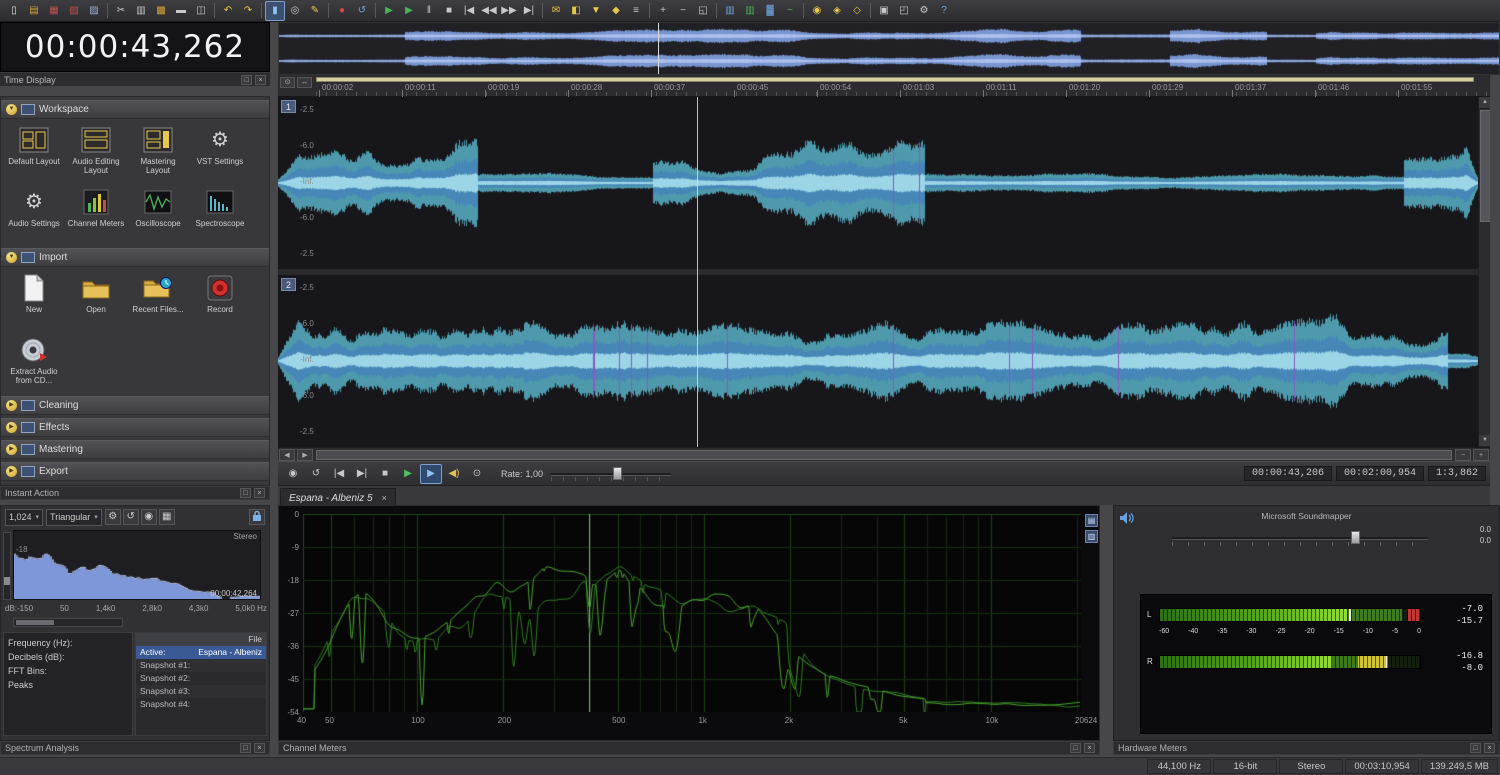  What do you see at coordinates (1091, 520) in the screenshot?
I see `cm-display-mode-button: ▤` at bounding box center [1091, 520].